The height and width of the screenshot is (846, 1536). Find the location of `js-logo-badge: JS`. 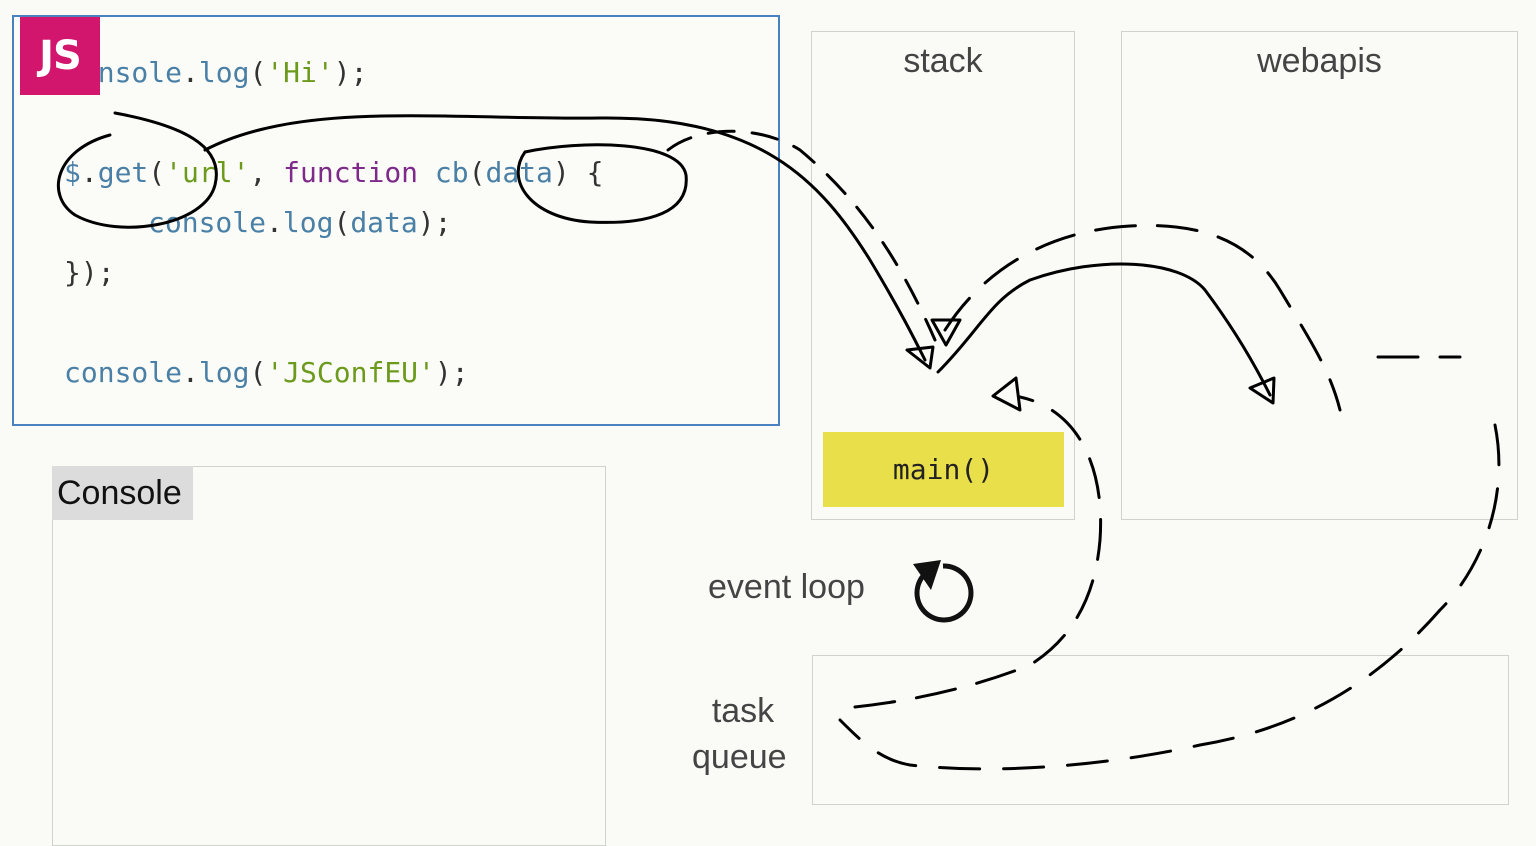

js-logo-badge: JS is located at coordinates (60, 56).